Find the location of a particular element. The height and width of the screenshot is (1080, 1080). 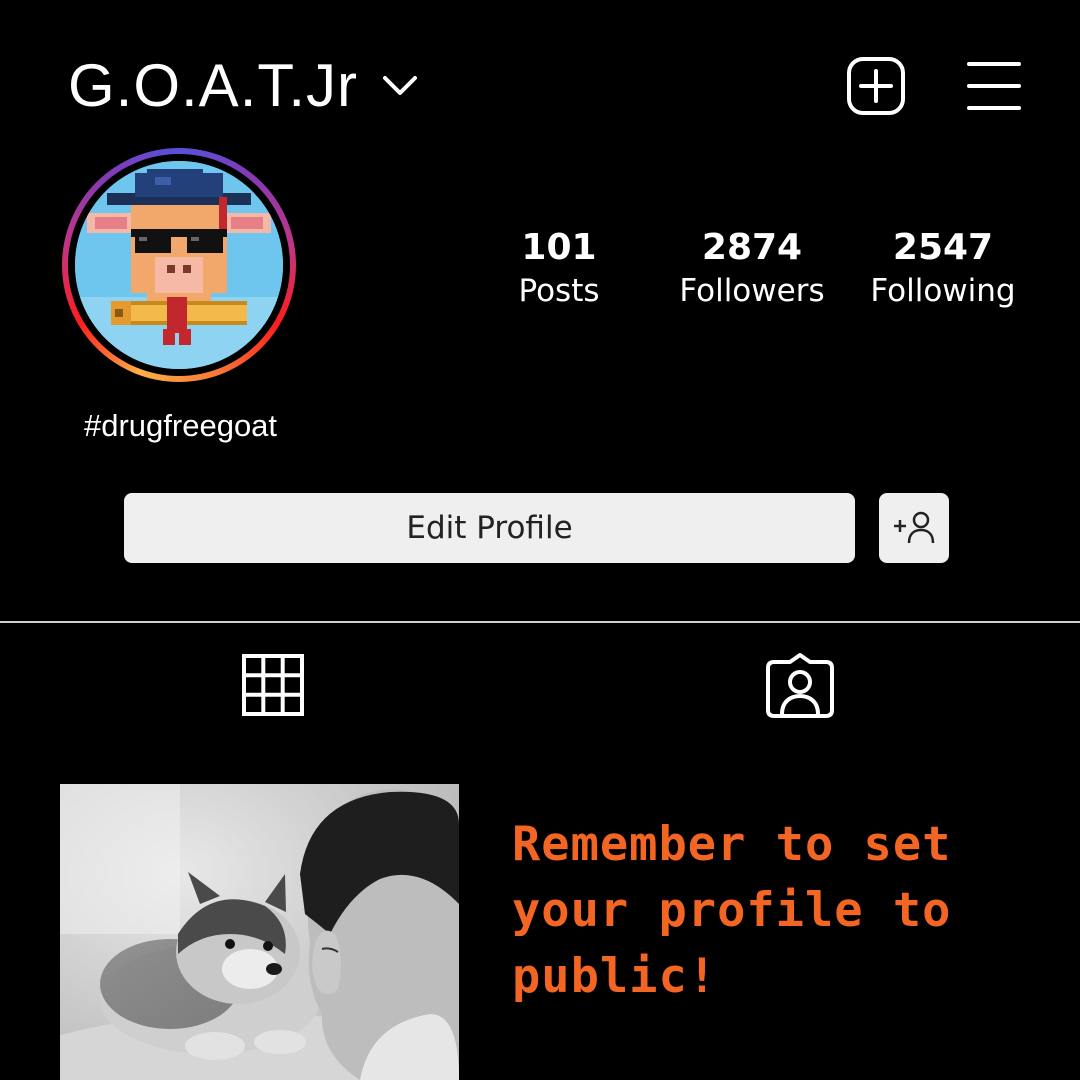

followers-label: Followers is located at coordinates (752, 291).